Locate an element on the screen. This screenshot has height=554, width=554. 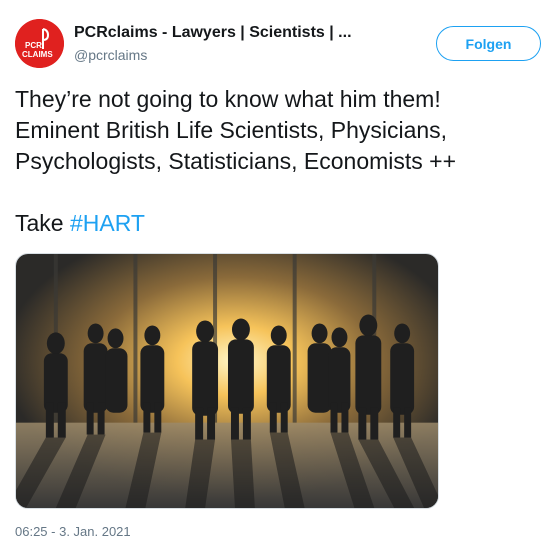
avatar-text-bottom: CLAIMS is located at coordinates (37, 54).